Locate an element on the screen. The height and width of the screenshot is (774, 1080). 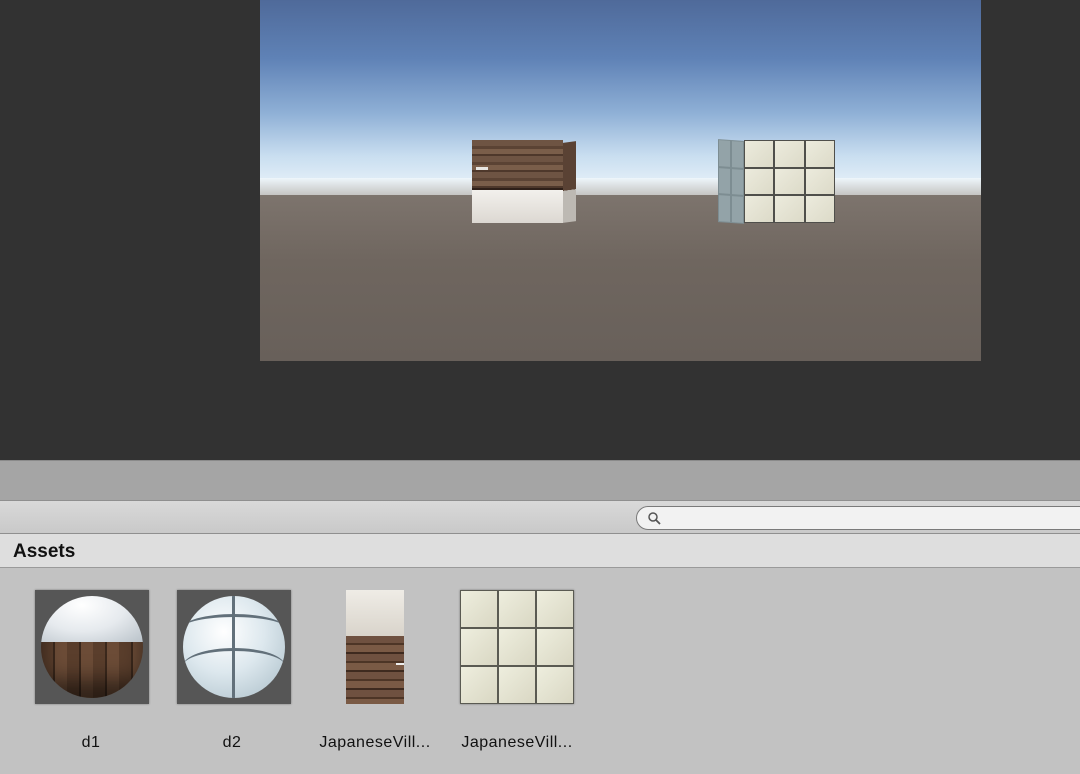
asset-label: d2 is located at coordinates (232, 742).